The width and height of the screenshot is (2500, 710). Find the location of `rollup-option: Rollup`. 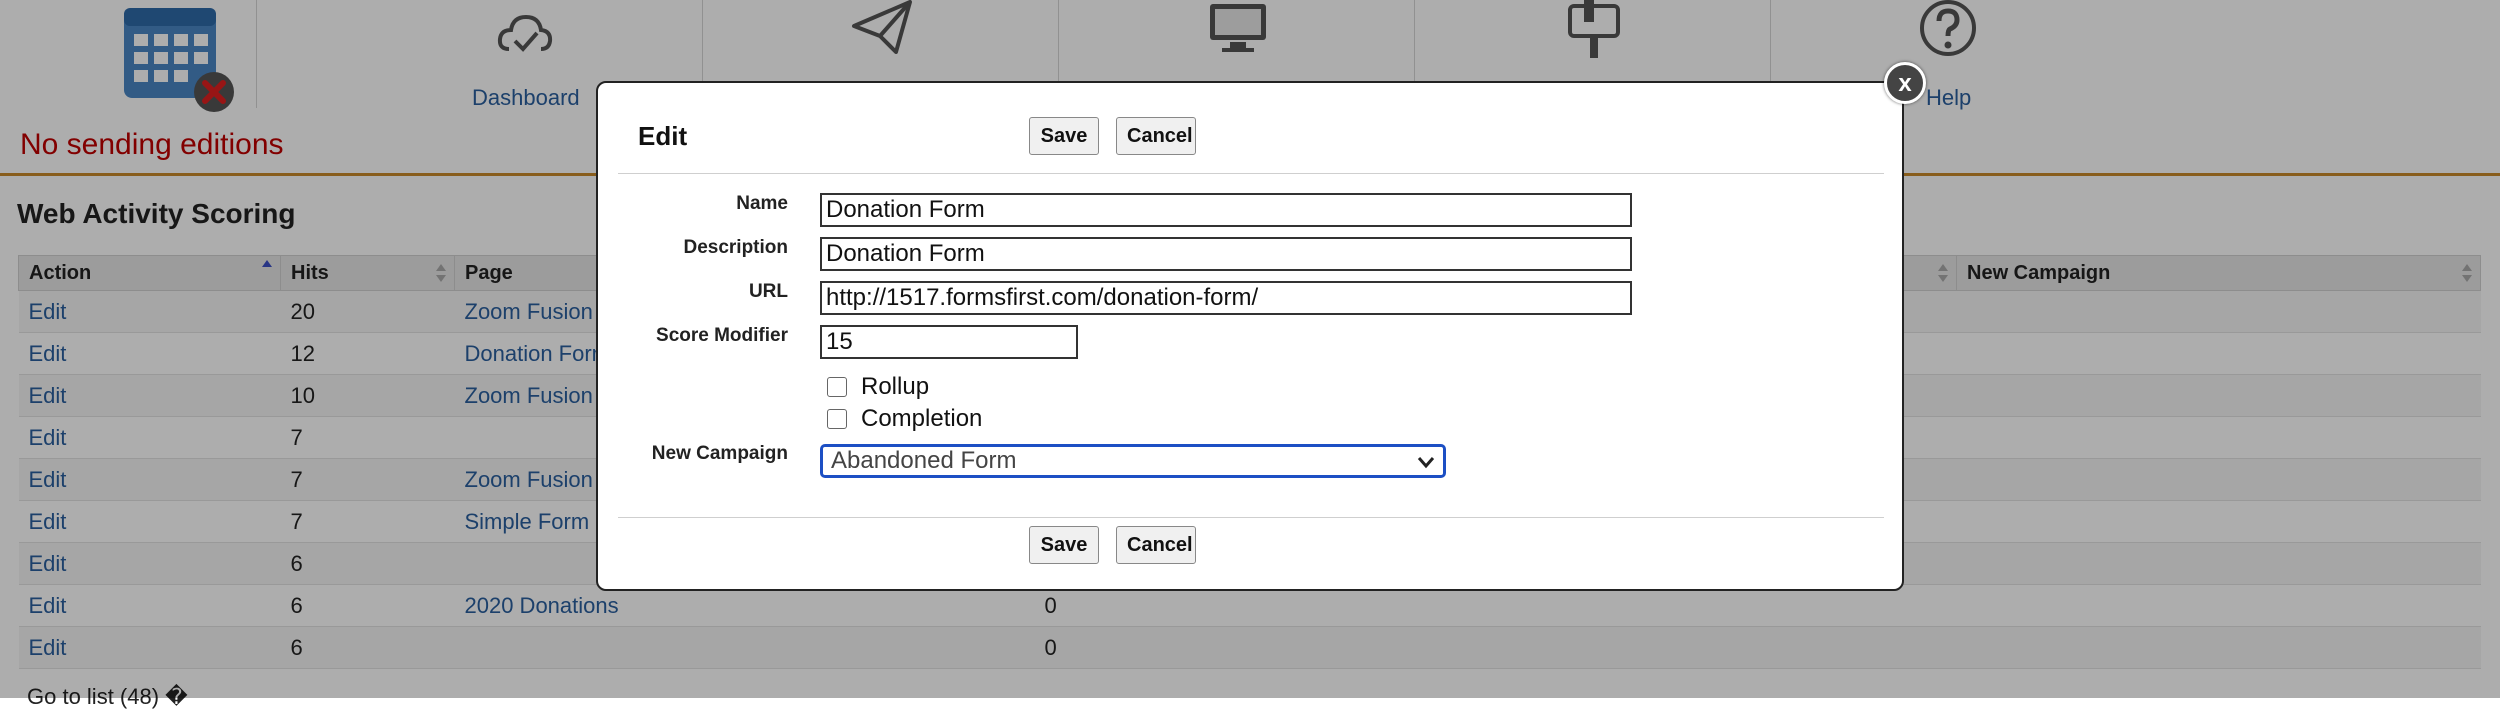

rollup-option: Rollup is located at coordinates (878, 387).